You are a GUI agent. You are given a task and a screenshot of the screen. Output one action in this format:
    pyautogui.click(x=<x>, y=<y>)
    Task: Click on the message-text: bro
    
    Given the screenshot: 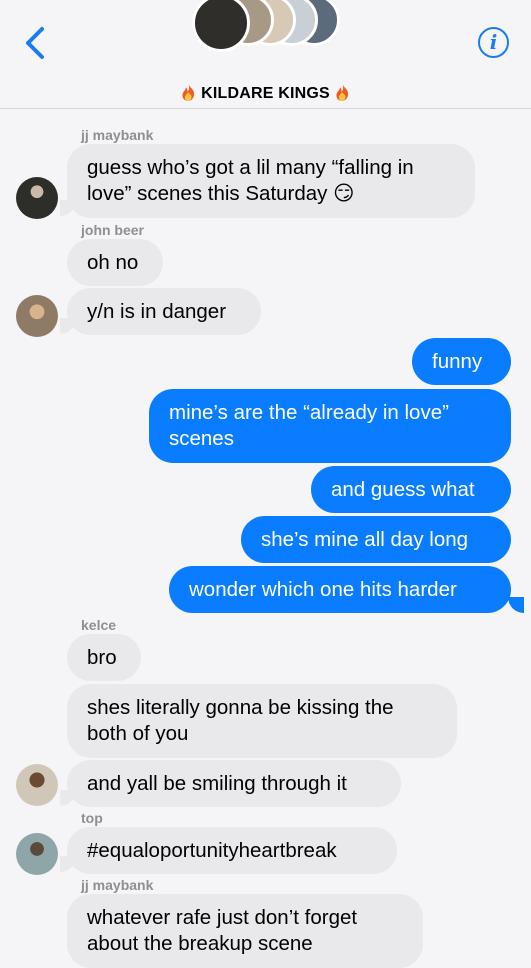 What is the action you would take?
    pyautogui.click(x=102, y=657)
    